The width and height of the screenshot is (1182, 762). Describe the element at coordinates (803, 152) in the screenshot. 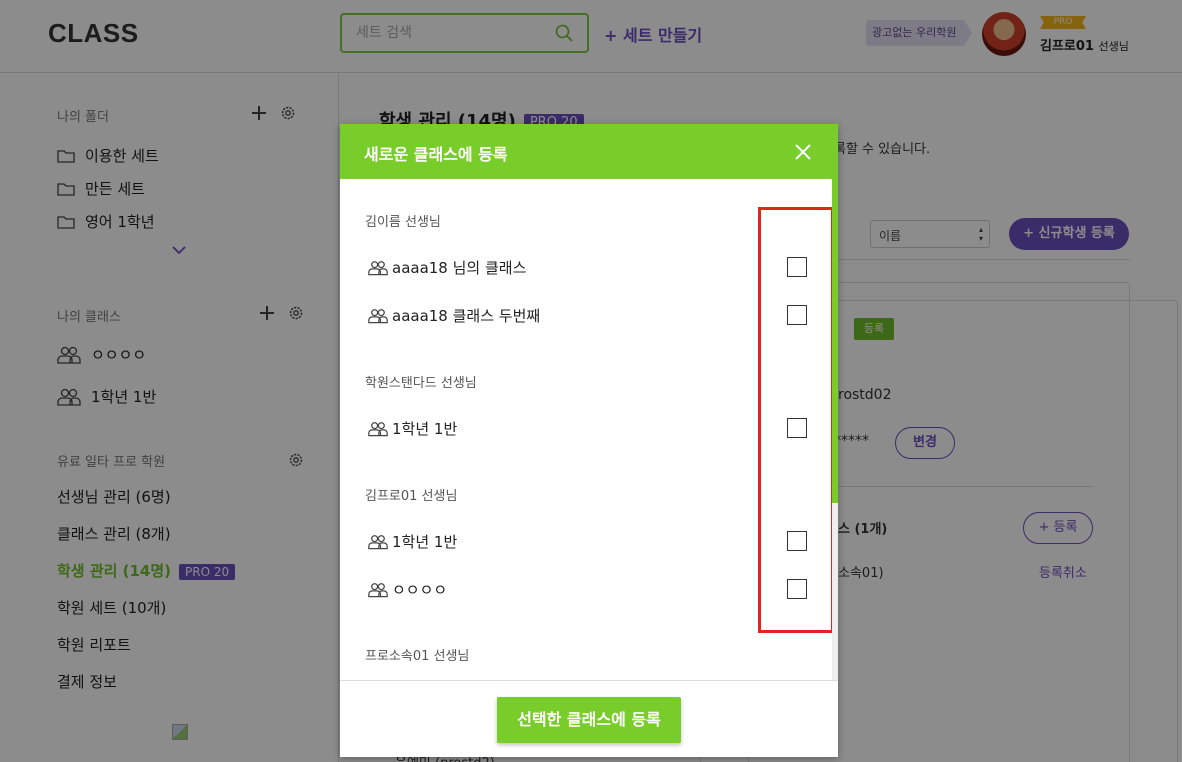

I see `close-icon` at that location.